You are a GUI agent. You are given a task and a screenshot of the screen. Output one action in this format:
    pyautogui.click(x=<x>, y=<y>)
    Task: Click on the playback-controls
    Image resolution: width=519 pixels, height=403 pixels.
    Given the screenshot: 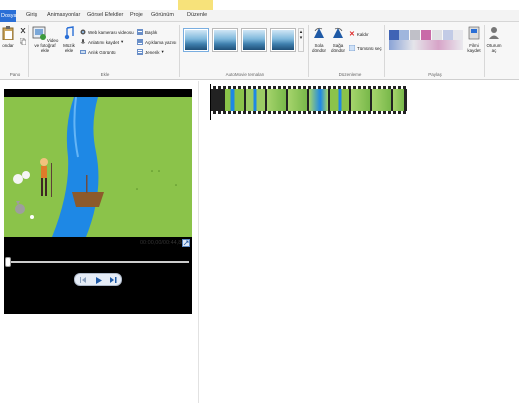 What is the action you would take?
    pyautogui.click(x=98, y=279)
    